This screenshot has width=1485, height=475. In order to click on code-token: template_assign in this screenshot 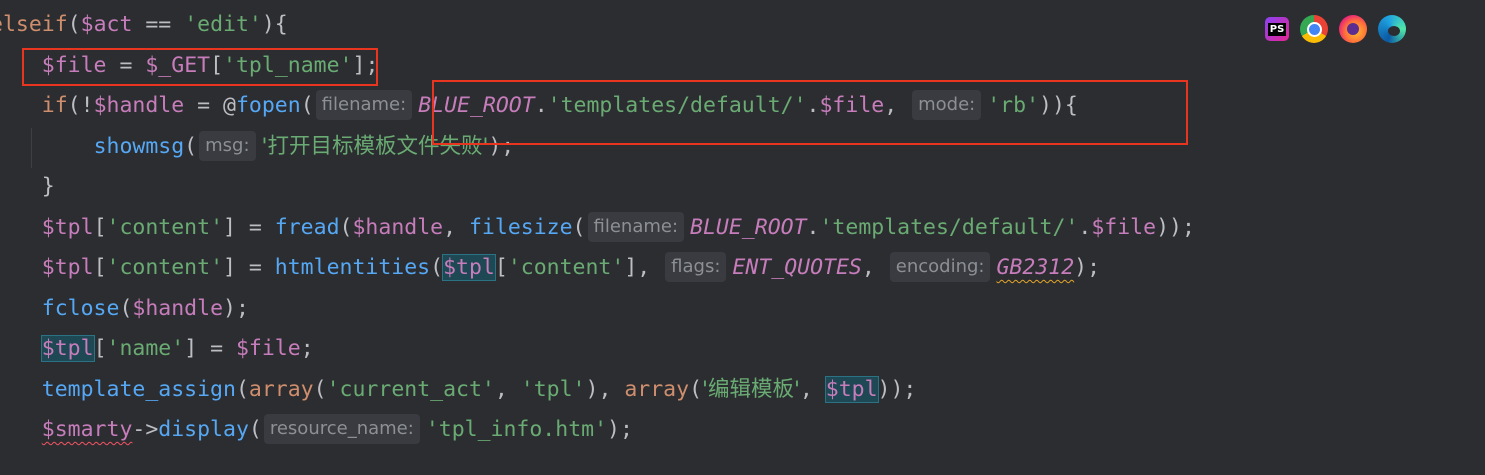, I will do `click(138, 389)`.